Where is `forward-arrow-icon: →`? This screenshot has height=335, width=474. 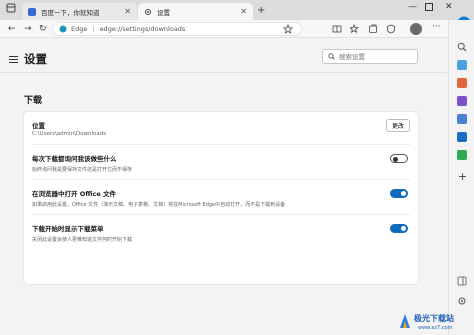
forward-arrow-icon: → is located at coordinates (28, 29).